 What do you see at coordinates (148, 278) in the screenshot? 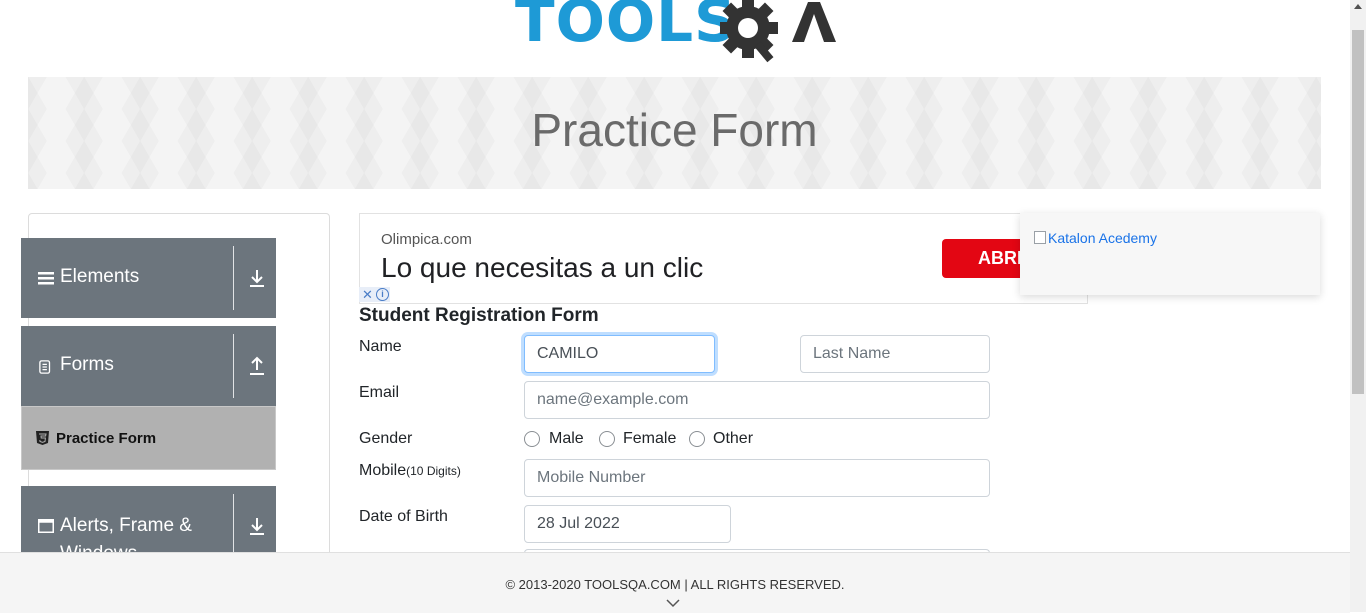
I see `sidebar-group-elements: Elements` at bounding box center [148, 278].